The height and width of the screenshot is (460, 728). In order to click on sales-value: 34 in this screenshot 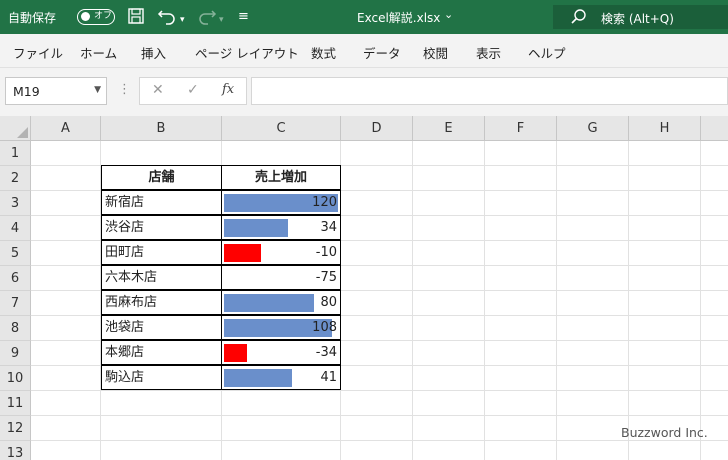, I will do `click(328, 227)`.